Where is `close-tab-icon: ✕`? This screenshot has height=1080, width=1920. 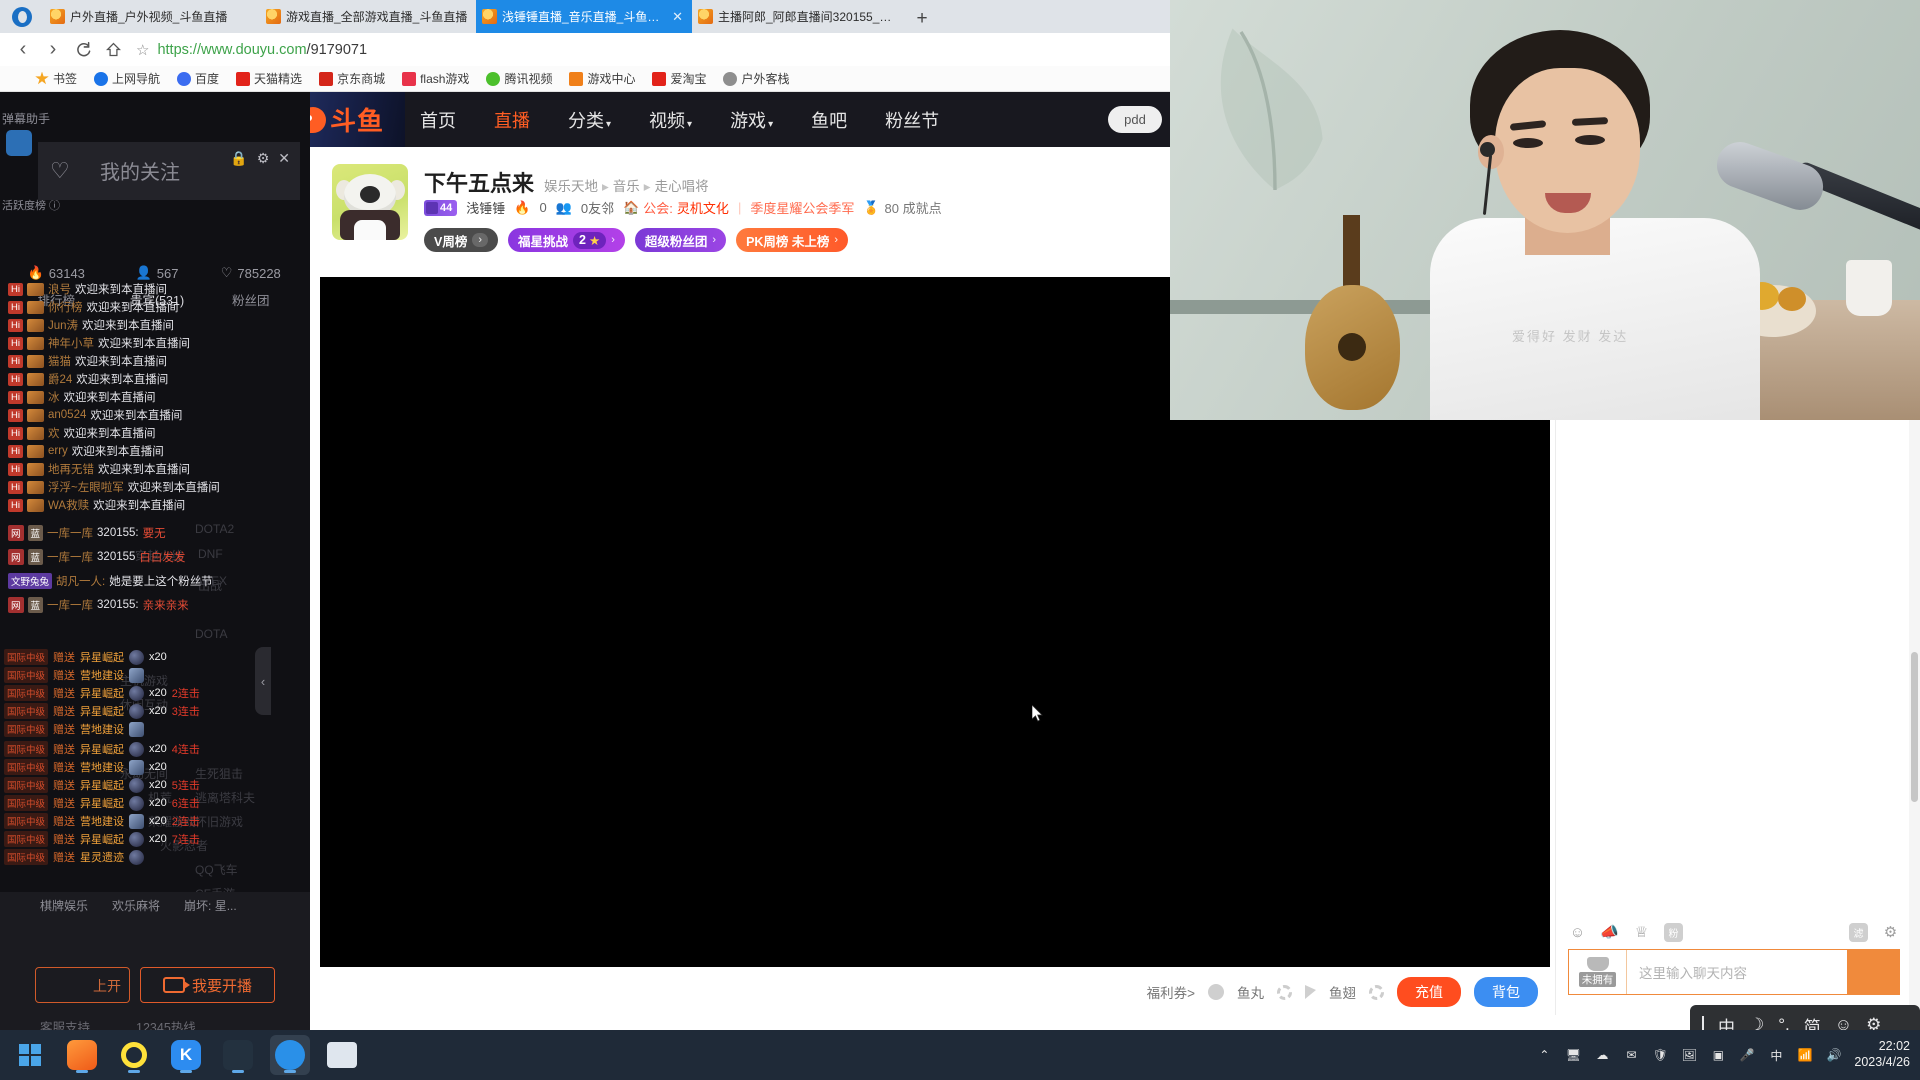
close-tab-icon: ✕ is located at coordinates (677, 17).